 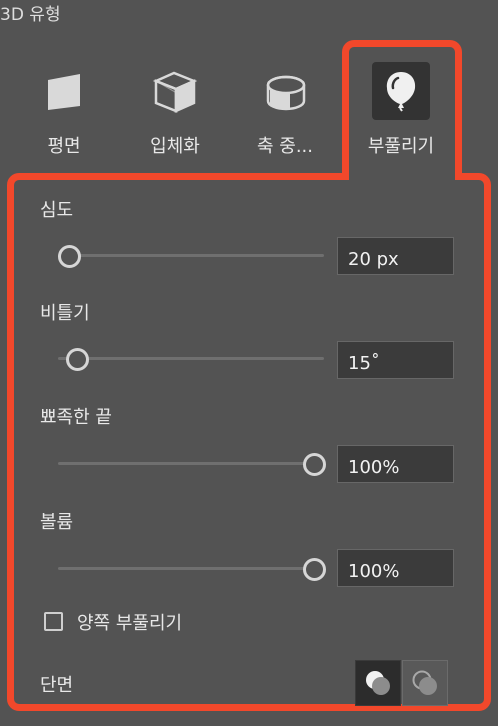 I want to click on balloon-inflate-icon, so click(x=401, y=91).